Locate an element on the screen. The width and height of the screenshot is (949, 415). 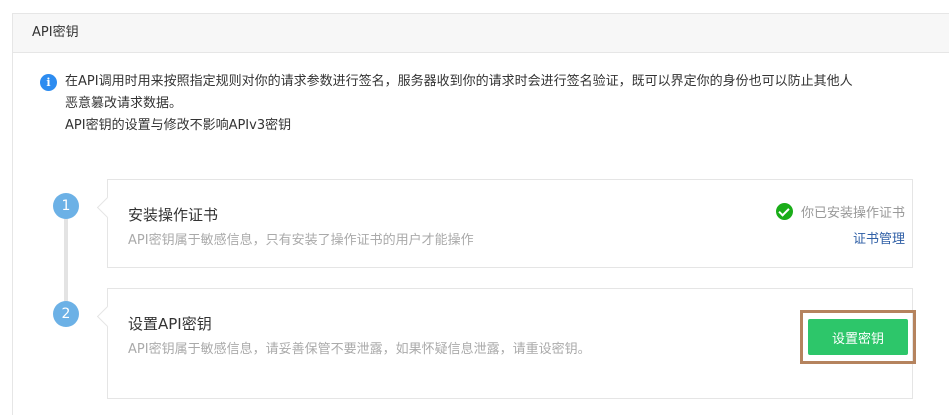
step-number-2: 2 is located at coordinates (66, 314).